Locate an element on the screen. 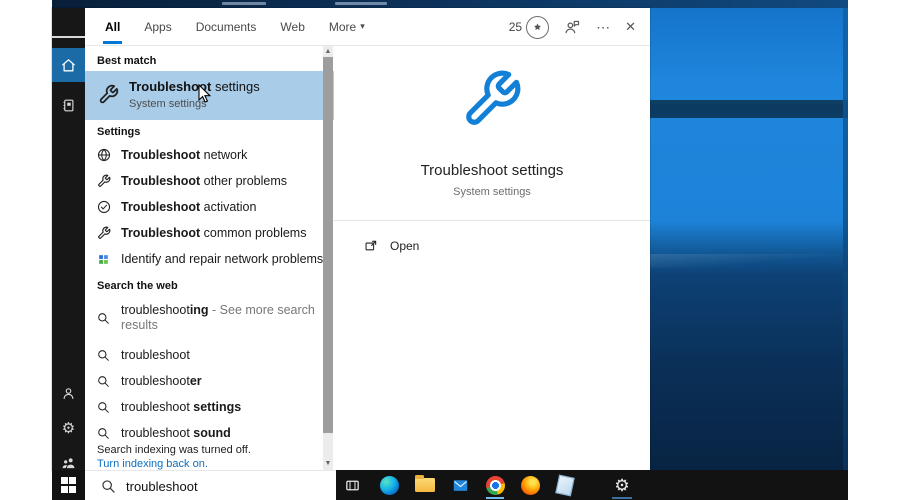 This screenshot has height=500, width=900. wallpaper-diagonal-light is located at coordinates (749, 261).